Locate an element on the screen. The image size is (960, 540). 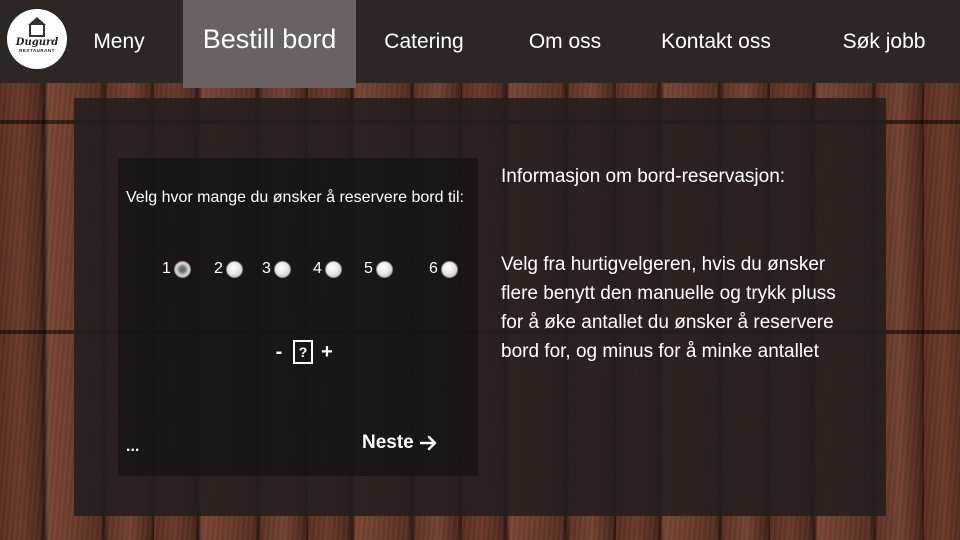
quick-option-2: 2 is located at coordinates (228, 269).